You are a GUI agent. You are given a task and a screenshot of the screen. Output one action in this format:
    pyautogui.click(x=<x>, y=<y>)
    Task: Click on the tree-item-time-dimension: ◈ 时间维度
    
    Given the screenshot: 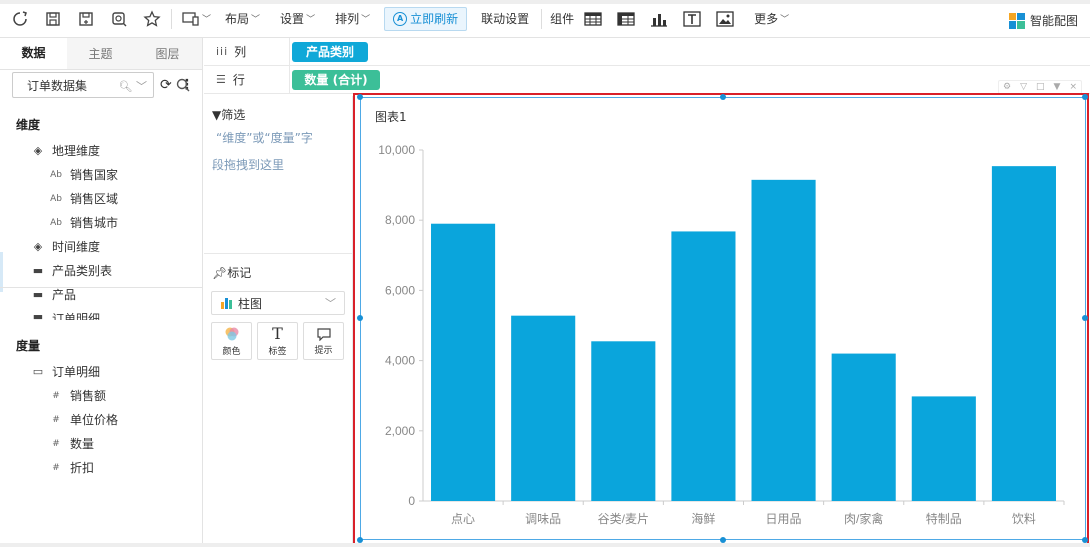 What is the action you would take?
    pyautogui.click(x=65, y=246)
    